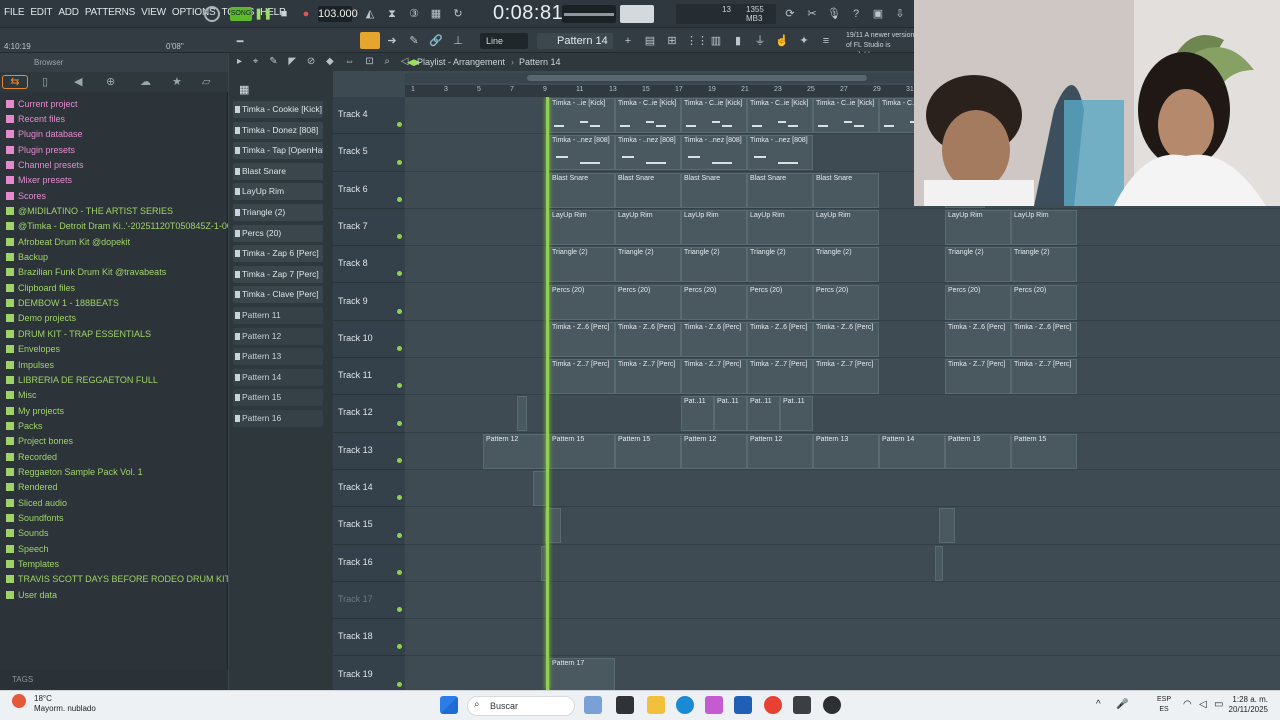 This screenshot has width=1280, height=720. What do you see at coordinates (790, 14) in the screenshot?
I see `refresh-icon: ⟳` at bounding box center [790, 14].